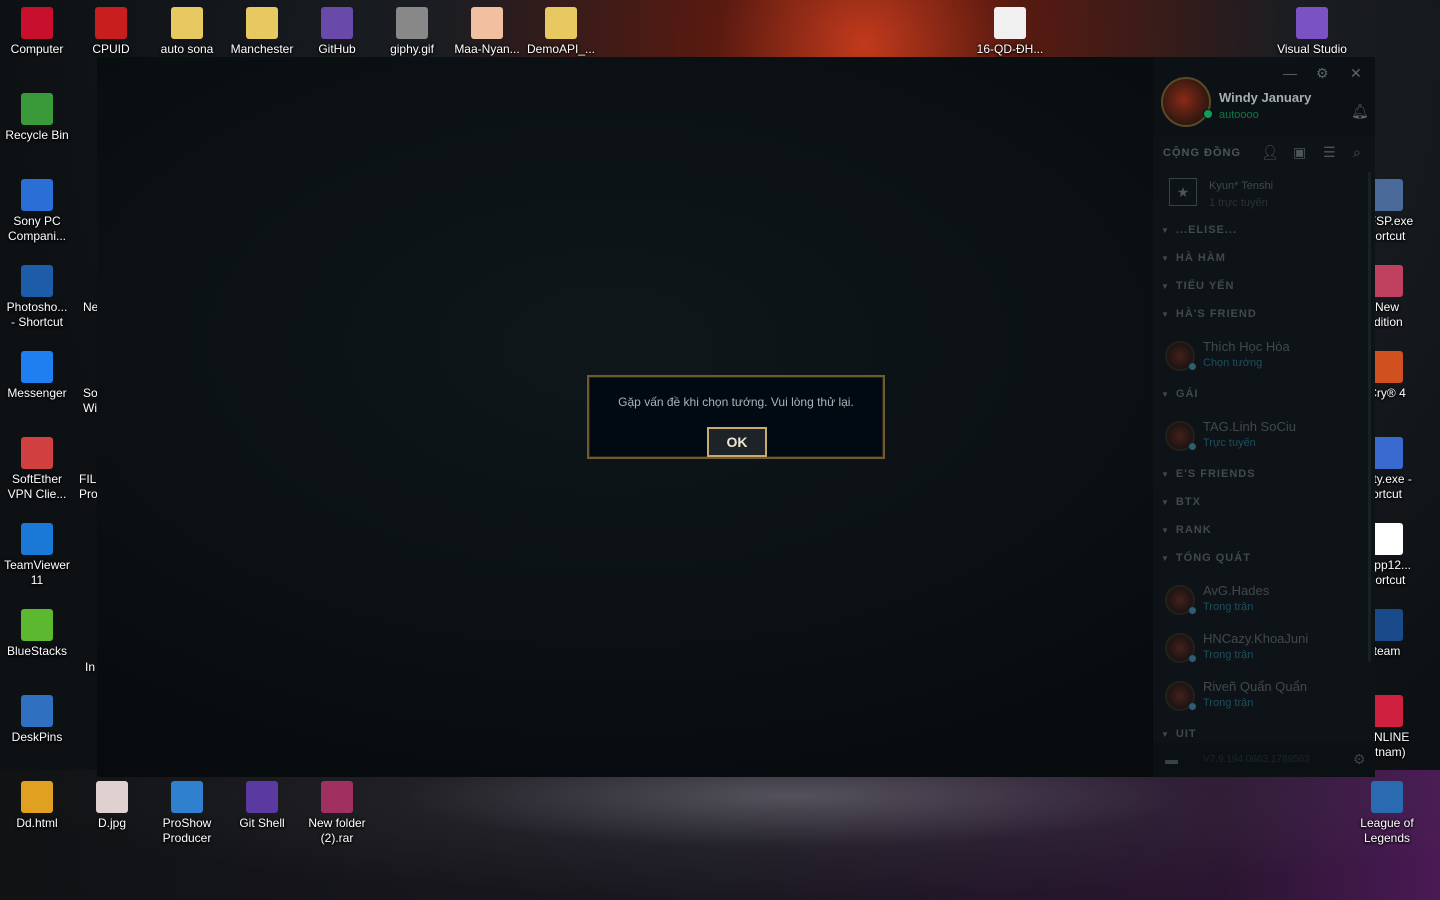 Image resolution: width=1440 pixels, height=900 pixels. Describe the element at coordinates (37, 572) in the screenshot. I see `shortcut-label: TeamViewer 11` at that location.